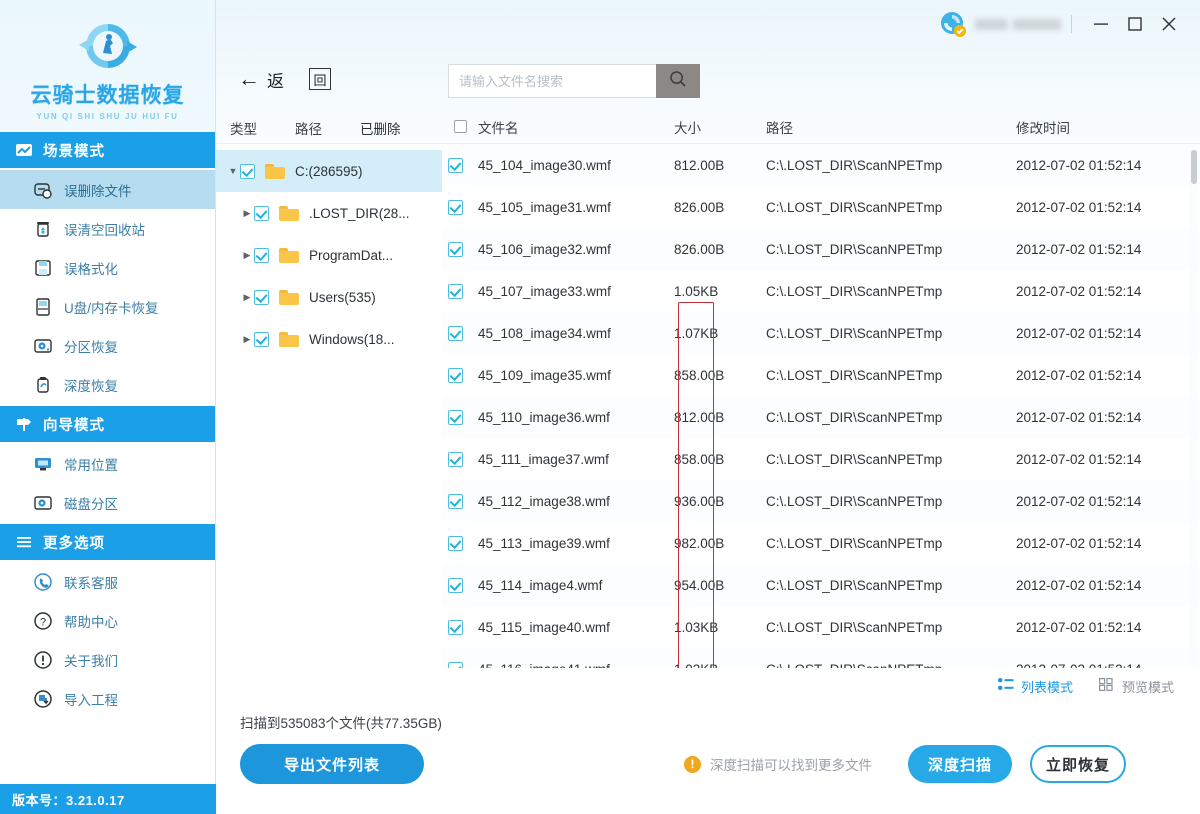 The height and width of the screenshot is (814, 1200). Describe the element at coordinates (107, 228) in the screenshot. I see `sidebar-item-recycle-bin: 误清空回收站` at that location.